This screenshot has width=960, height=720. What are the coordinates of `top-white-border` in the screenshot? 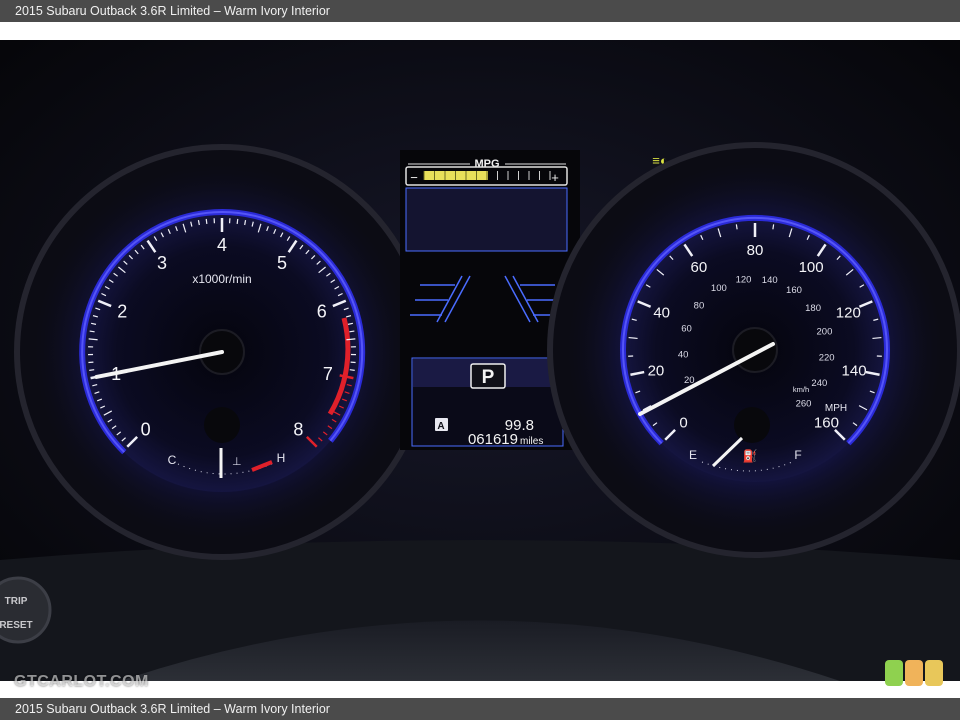 It's located at (480, 31).